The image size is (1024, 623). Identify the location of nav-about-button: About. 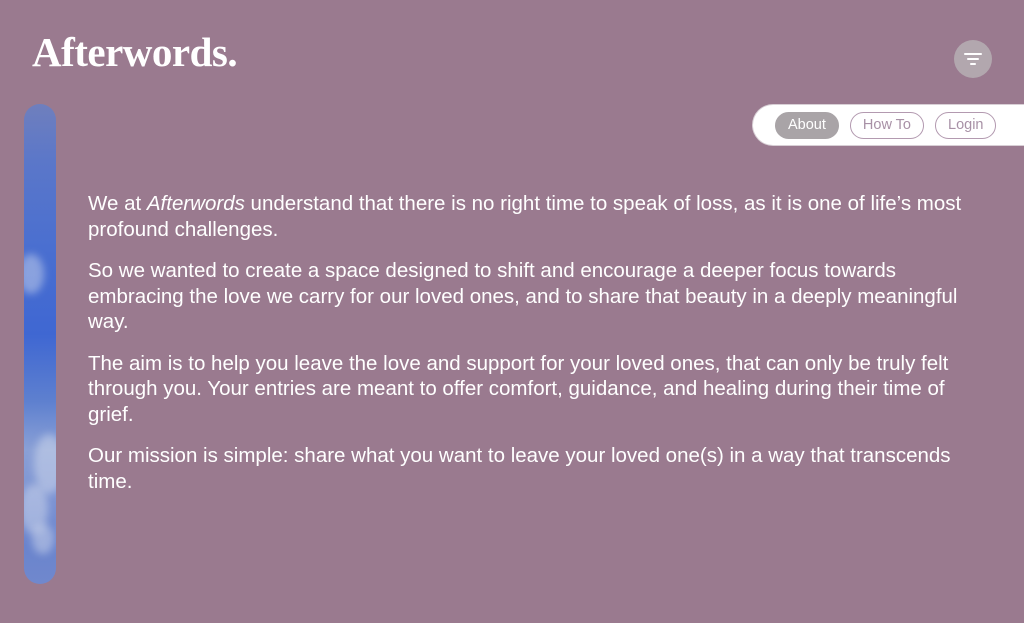
(807, 125).